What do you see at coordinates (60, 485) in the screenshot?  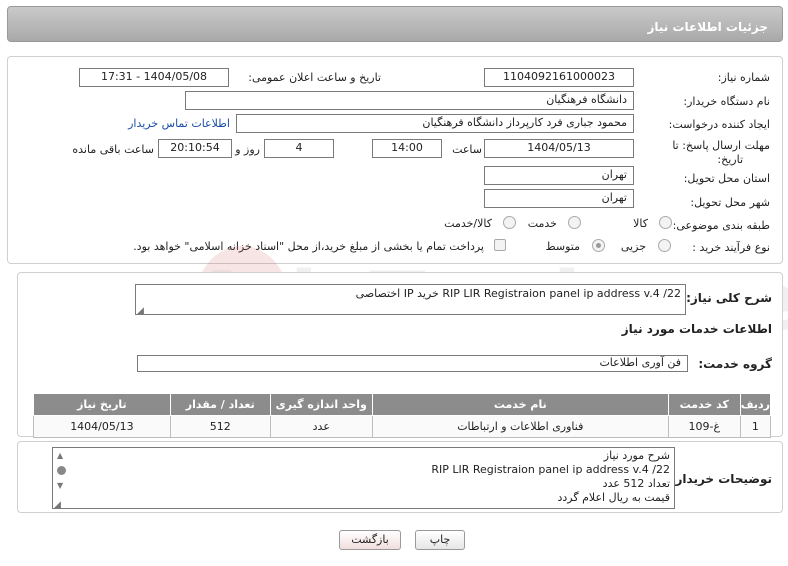 I see `scroll-down-icon: ▼` at bounding box center [60, 485].